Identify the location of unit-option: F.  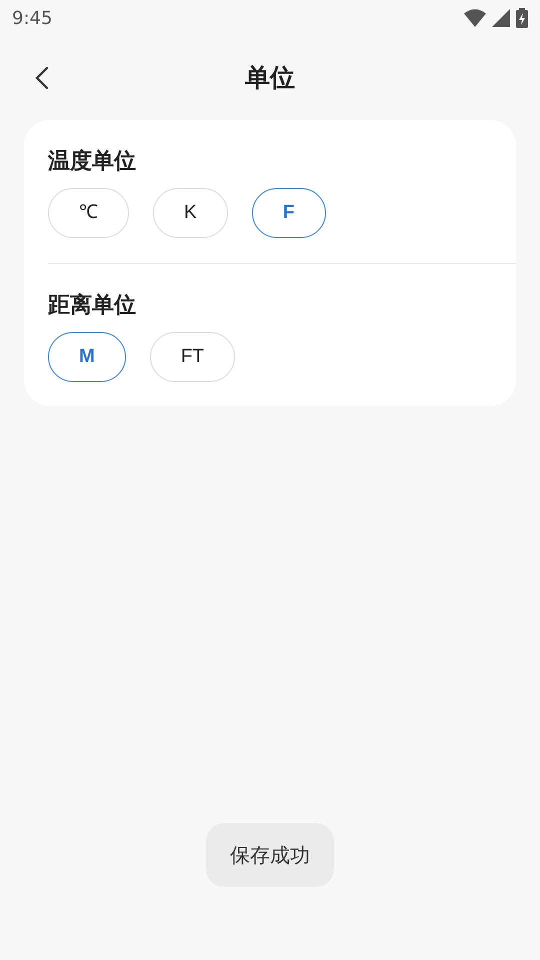
(289, 213).